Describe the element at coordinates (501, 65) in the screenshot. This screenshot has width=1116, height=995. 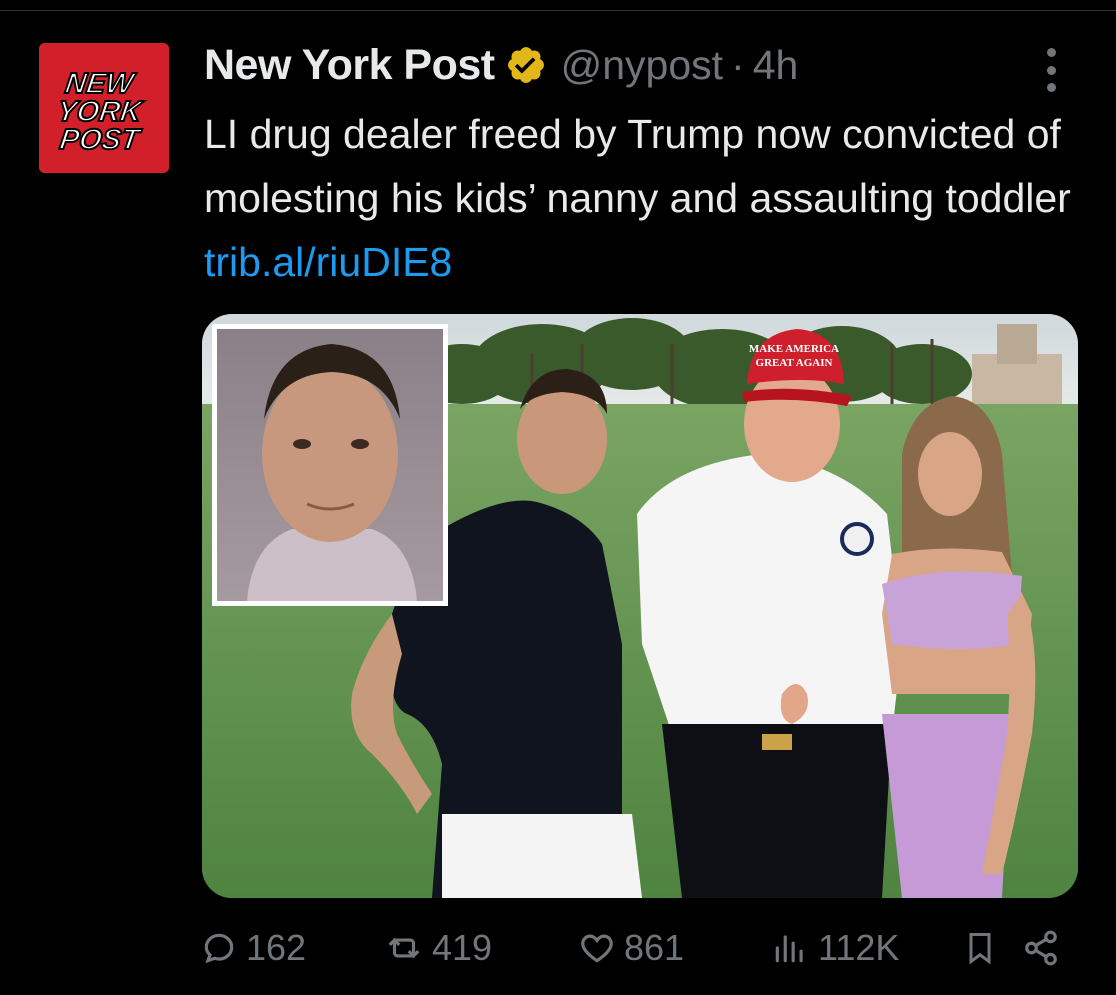
I see `tweet-header: New York Post @nypost · 4h` at that location.